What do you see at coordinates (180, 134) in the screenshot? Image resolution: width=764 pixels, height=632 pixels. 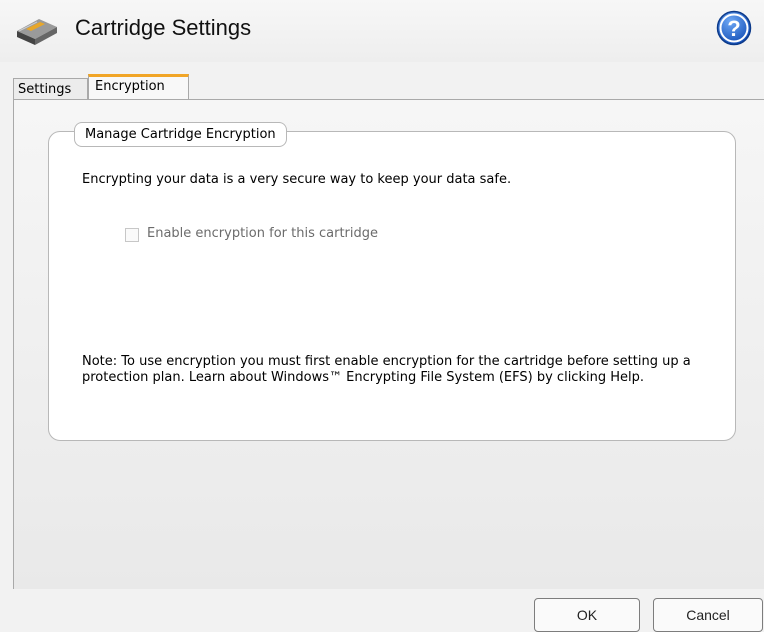 I see `group-title: Manage Cartridge Encryption` at bounding box center [180, 134].